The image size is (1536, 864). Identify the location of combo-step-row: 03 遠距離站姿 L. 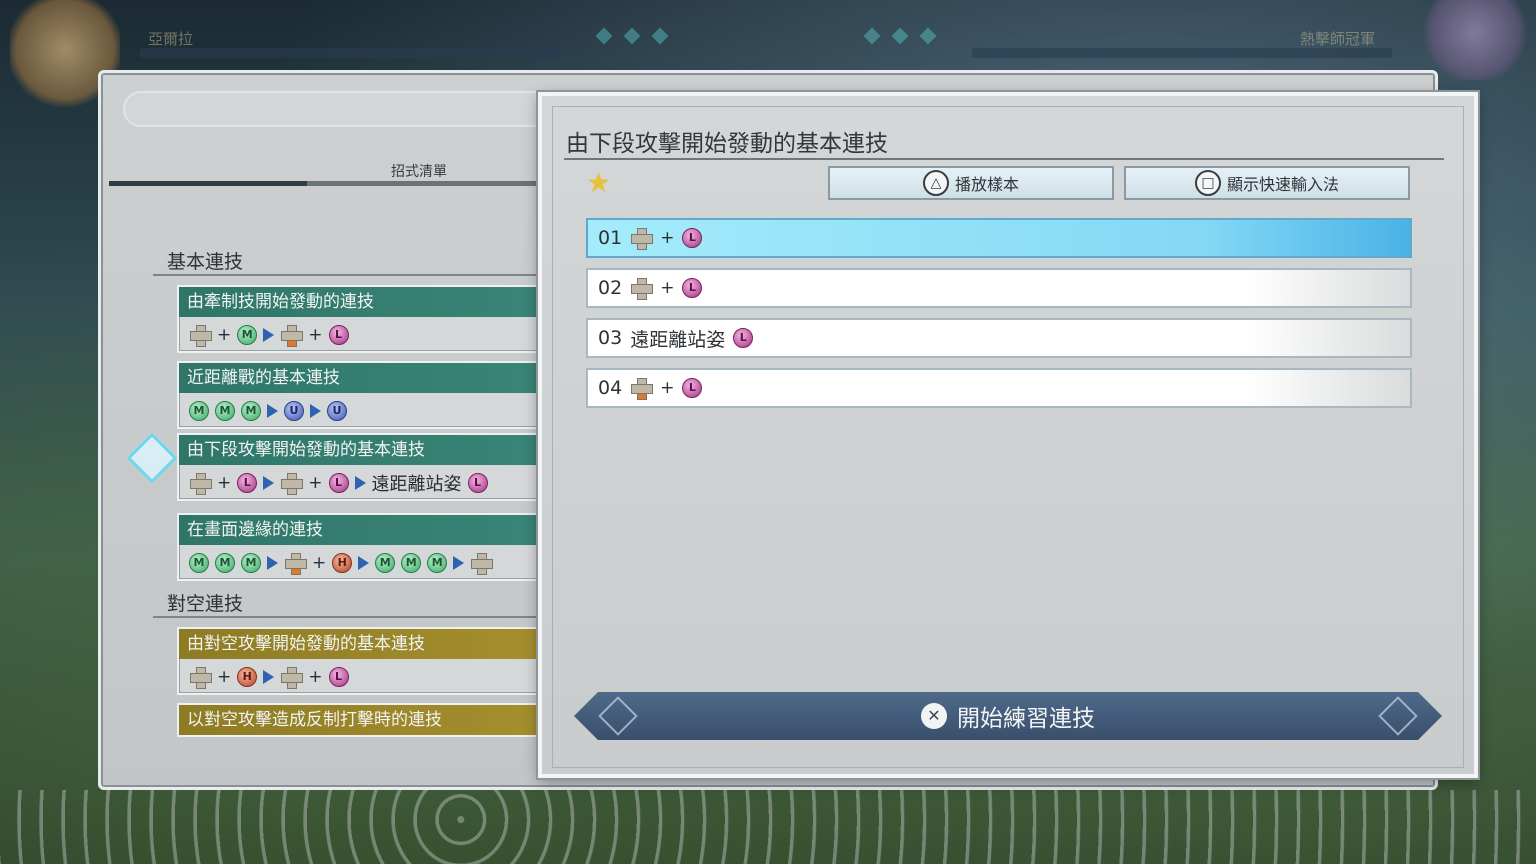
(999, 338).